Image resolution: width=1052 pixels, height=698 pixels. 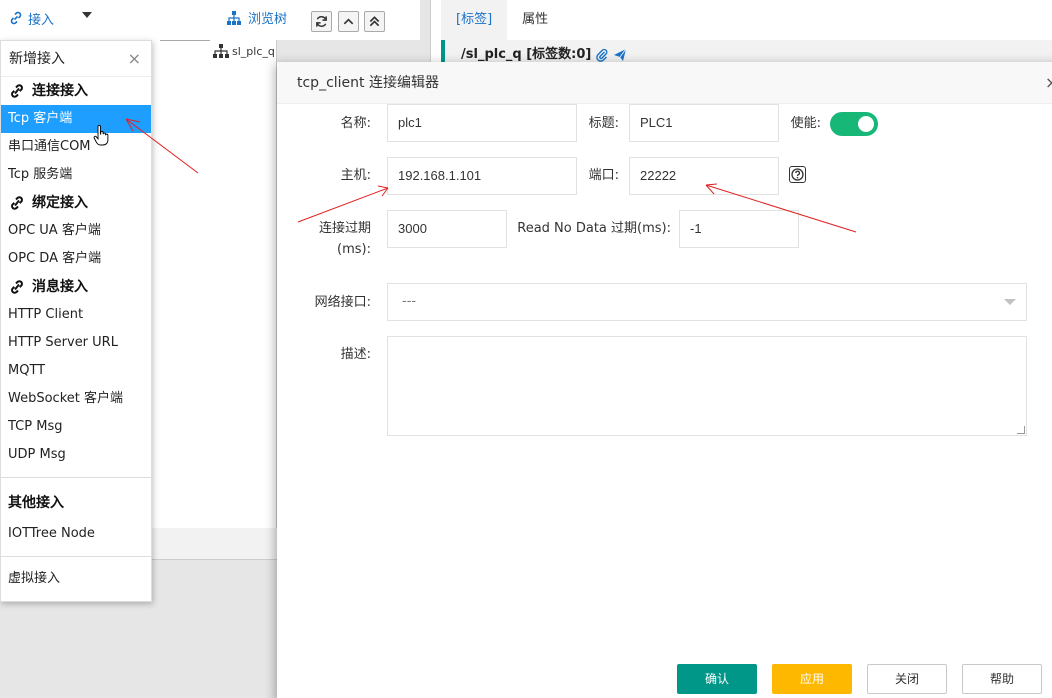 I want to click on network-interface-value: ---, so click(x=409, y=301).